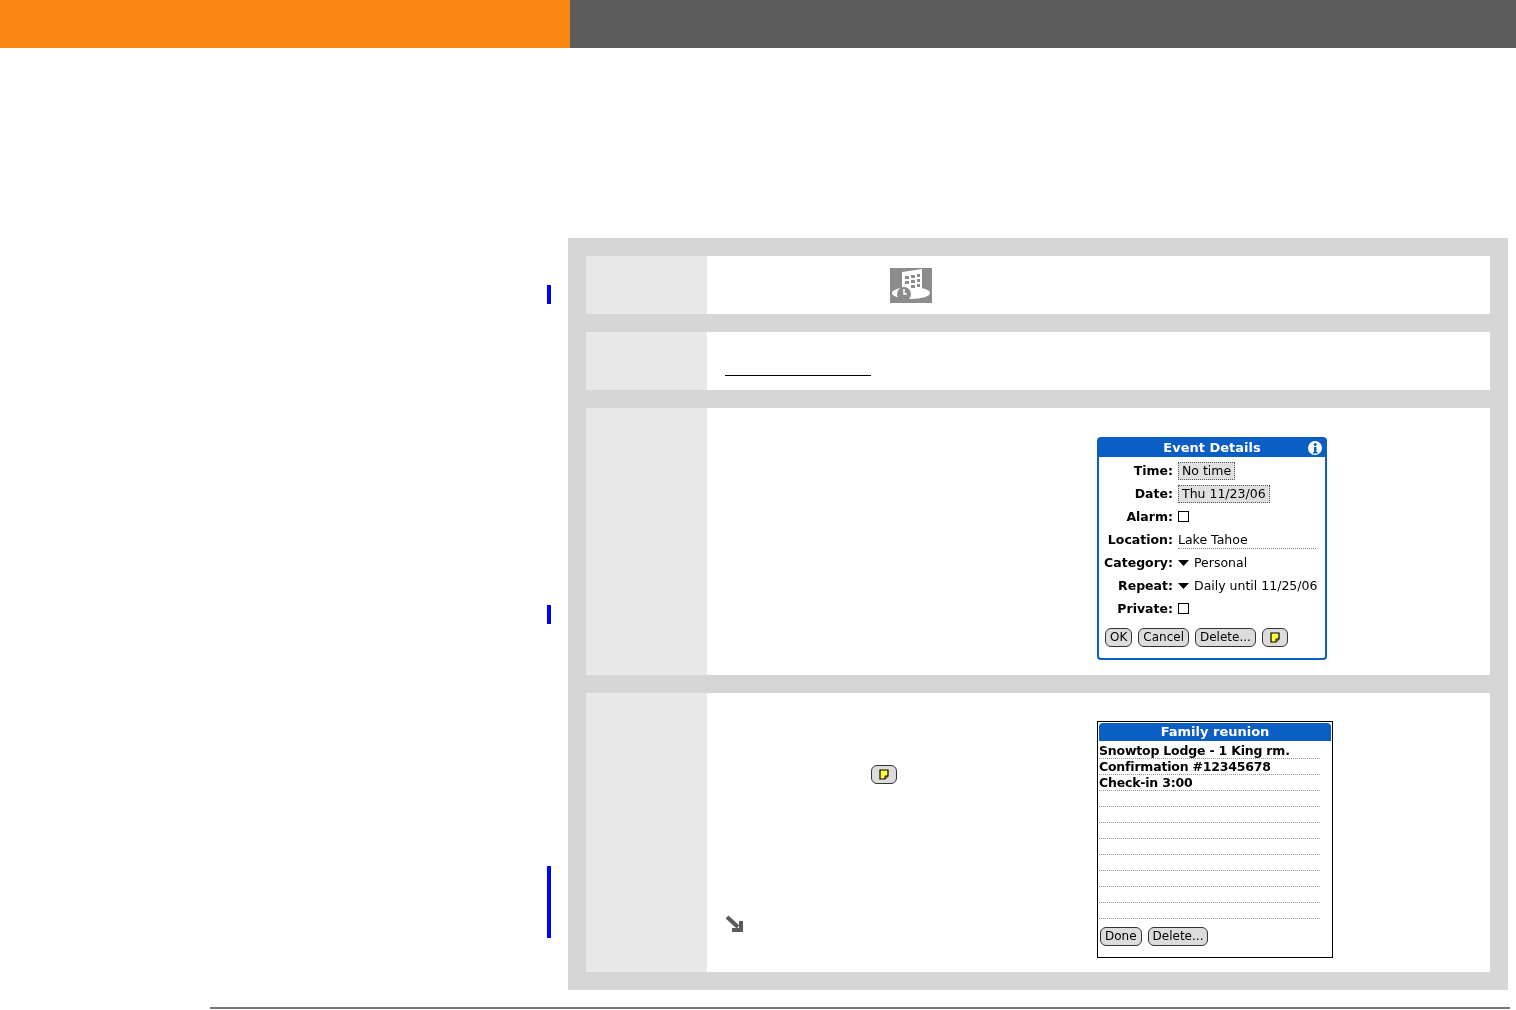 The width and height of the screenshot is (1516, 1010). What do you see at coordinates (1185, 766) in the screenshot?
I see `note-text-line: Confirmation #12345678` at bounding box center [1185, 766].